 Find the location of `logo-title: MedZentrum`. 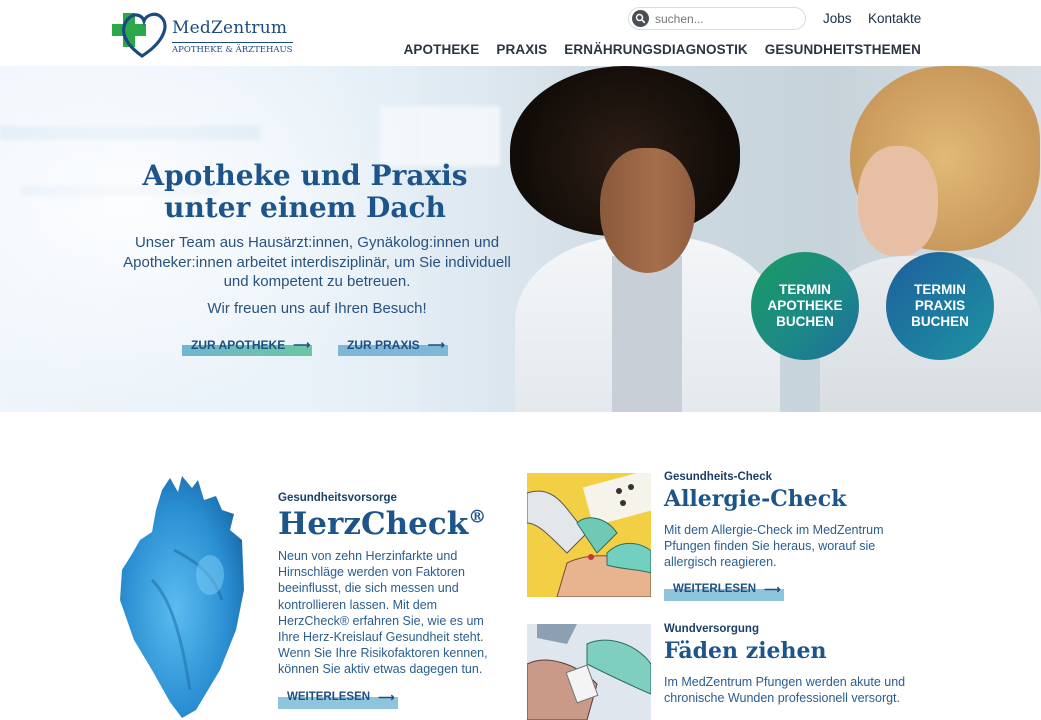

logo-title: MedZentrum is located at coordinates (230, 28).